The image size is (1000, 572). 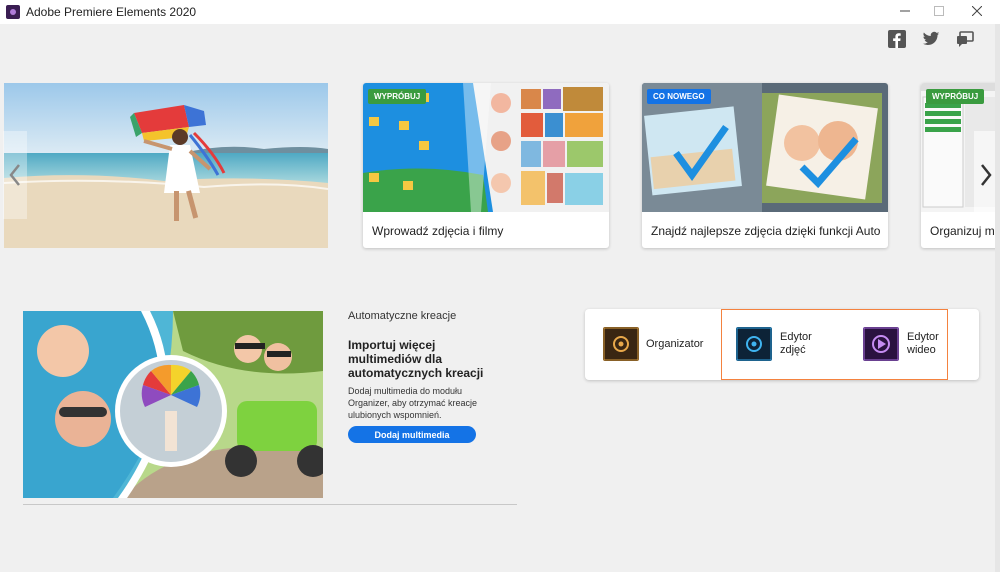 I want to click on feedback-icon, so click(x=965, y=39).